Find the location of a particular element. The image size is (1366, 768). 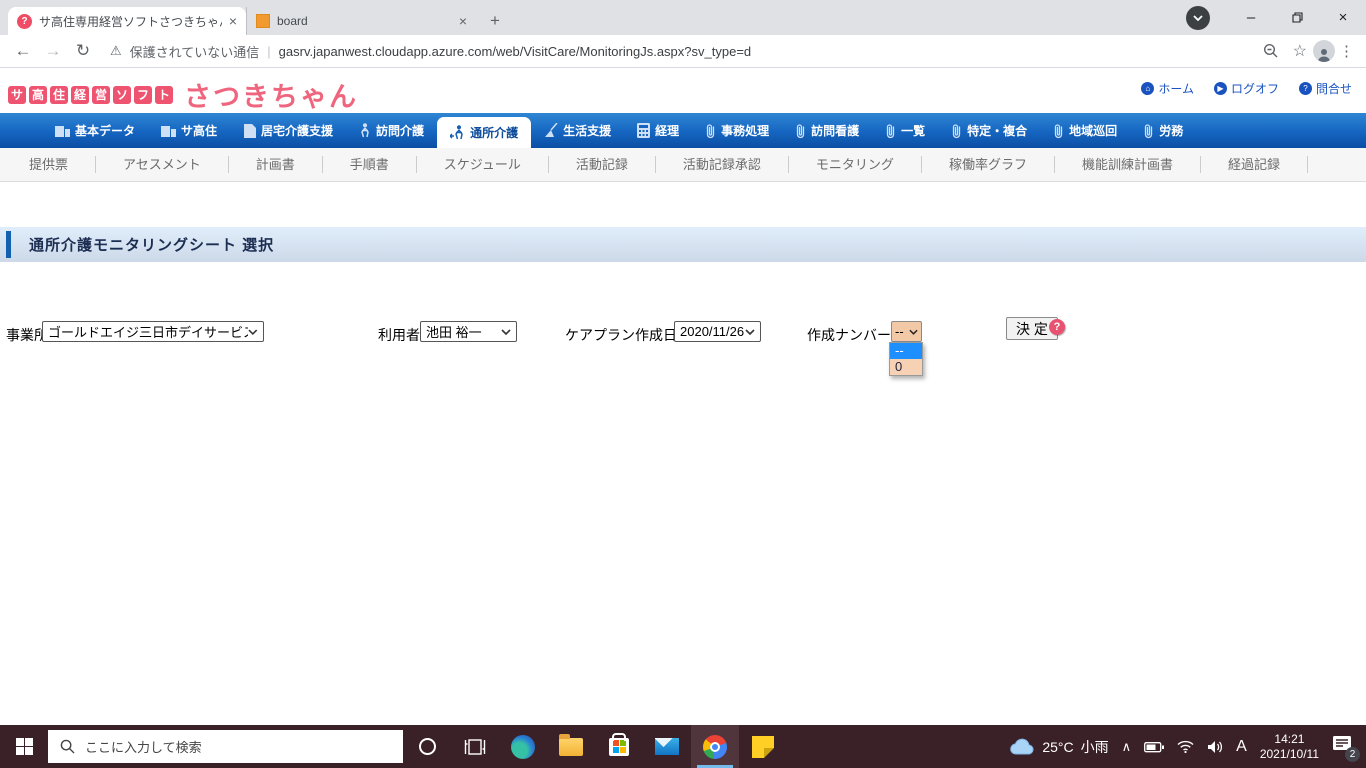

taskbar-clock: 14:21 2021/10/11 is located at coordinates (1289, 747).